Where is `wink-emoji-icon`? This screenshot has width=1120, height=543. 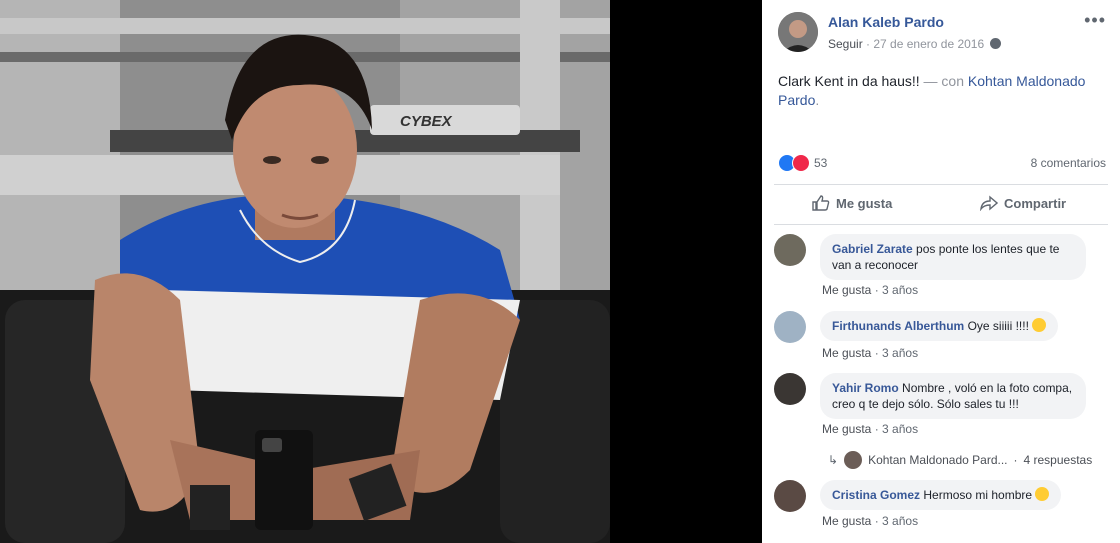 wink-emoji-icon is located at coordinates (1039, 325).